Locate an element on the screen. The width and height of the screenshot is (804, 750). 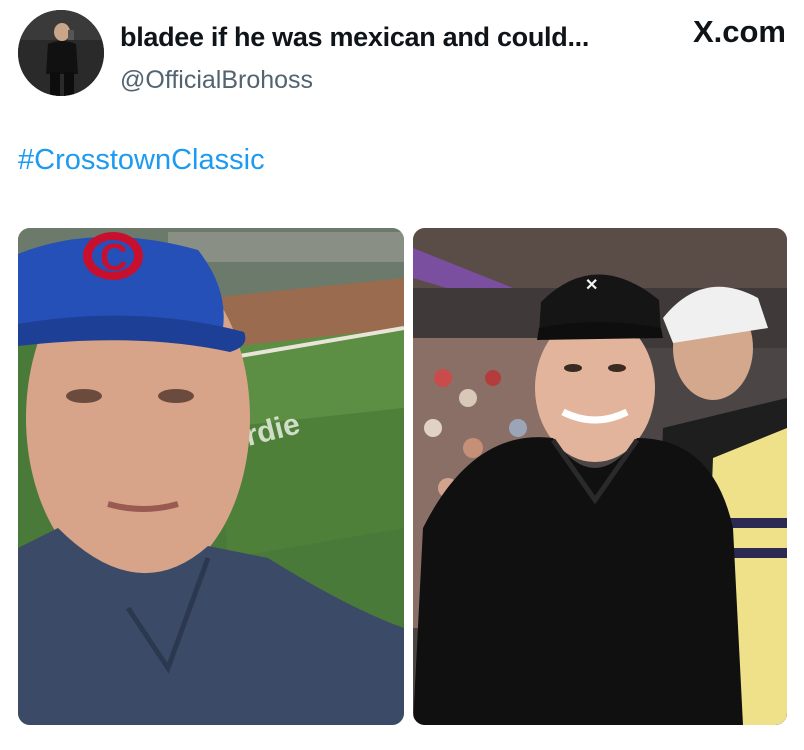
sox-logo: ✕ is located at coordinates (591, 285).